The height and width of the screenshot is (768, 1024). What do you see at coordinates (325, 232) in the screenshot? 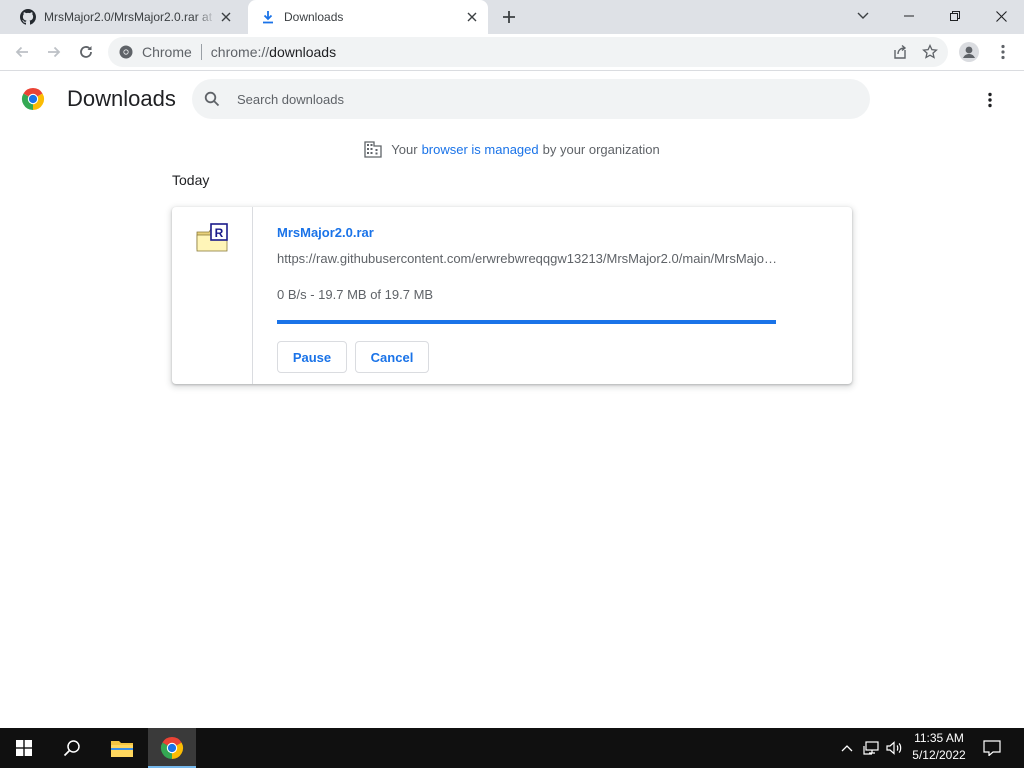
I see `file-name-link: MrsMajor2.0.rar` at bounding box center [325, 232].